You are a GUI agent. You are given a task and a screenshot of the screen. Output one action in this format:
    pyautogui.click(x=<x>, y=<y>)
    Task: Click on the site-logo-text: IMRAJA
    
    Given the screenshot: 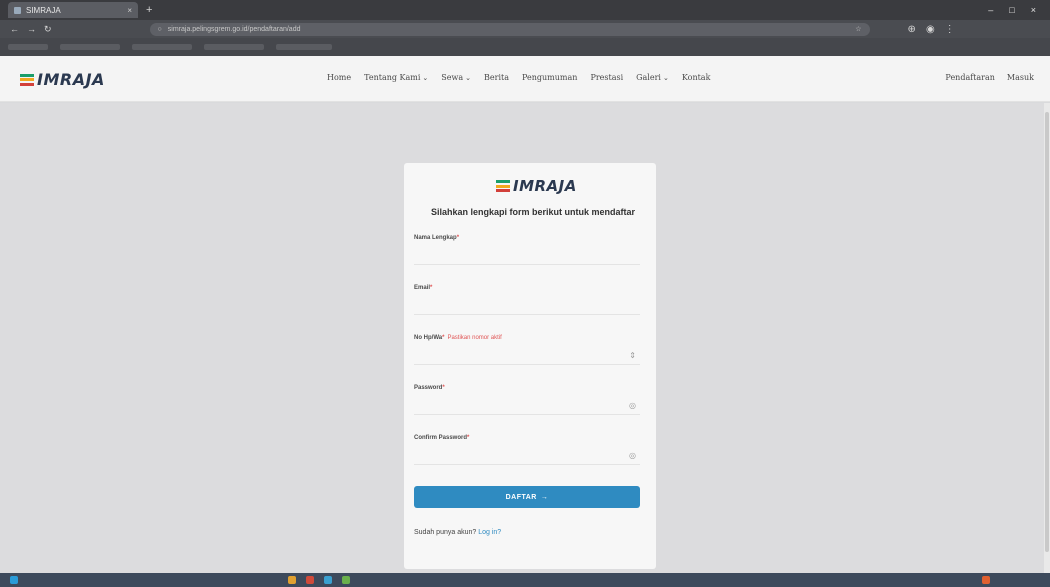 What is the action you would take?
    pyautogui.click(x=71, y=79)
    